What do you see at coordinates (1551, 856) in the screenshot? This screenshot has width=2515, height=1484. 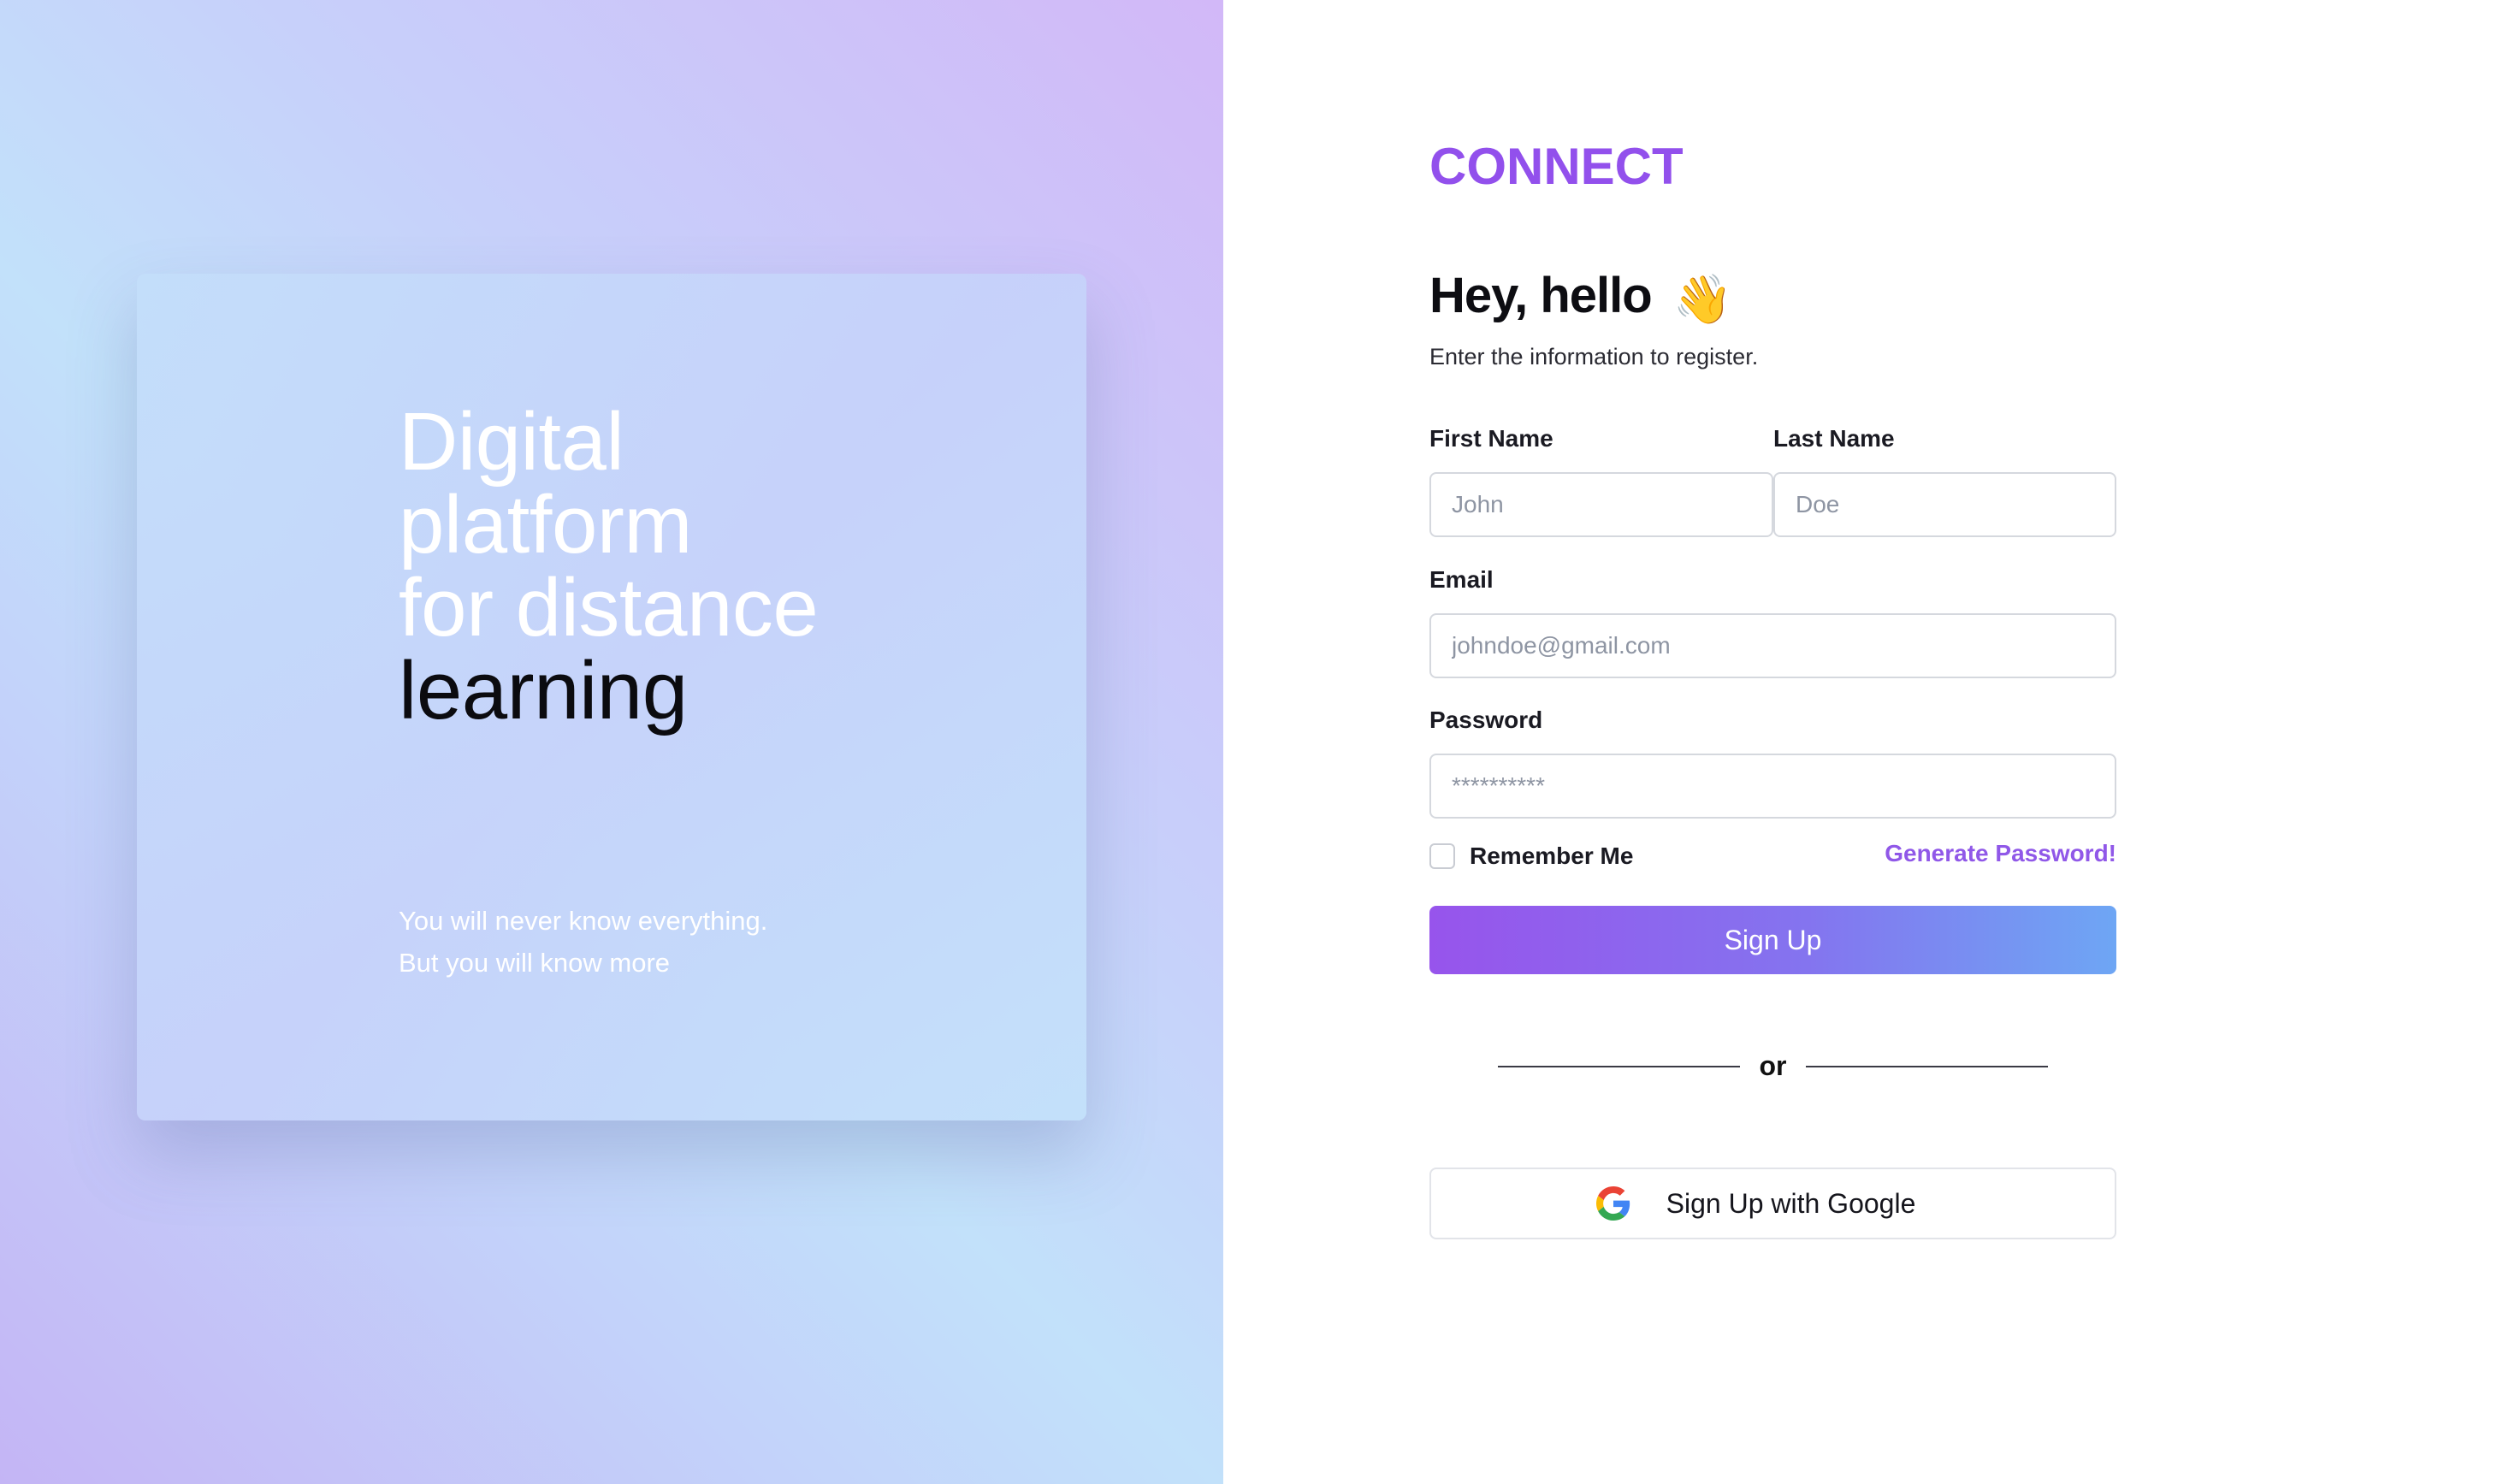 I see `remember-me-label: Remember Me` at bounding box center [1551, 856].